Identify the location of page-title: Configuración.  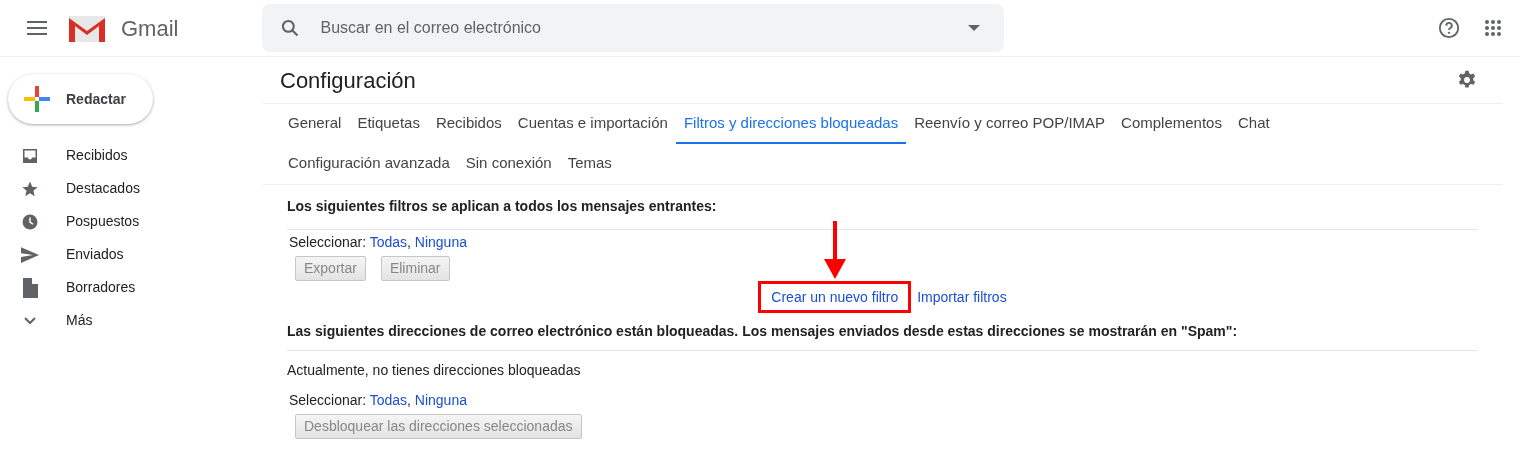
(348, 80).